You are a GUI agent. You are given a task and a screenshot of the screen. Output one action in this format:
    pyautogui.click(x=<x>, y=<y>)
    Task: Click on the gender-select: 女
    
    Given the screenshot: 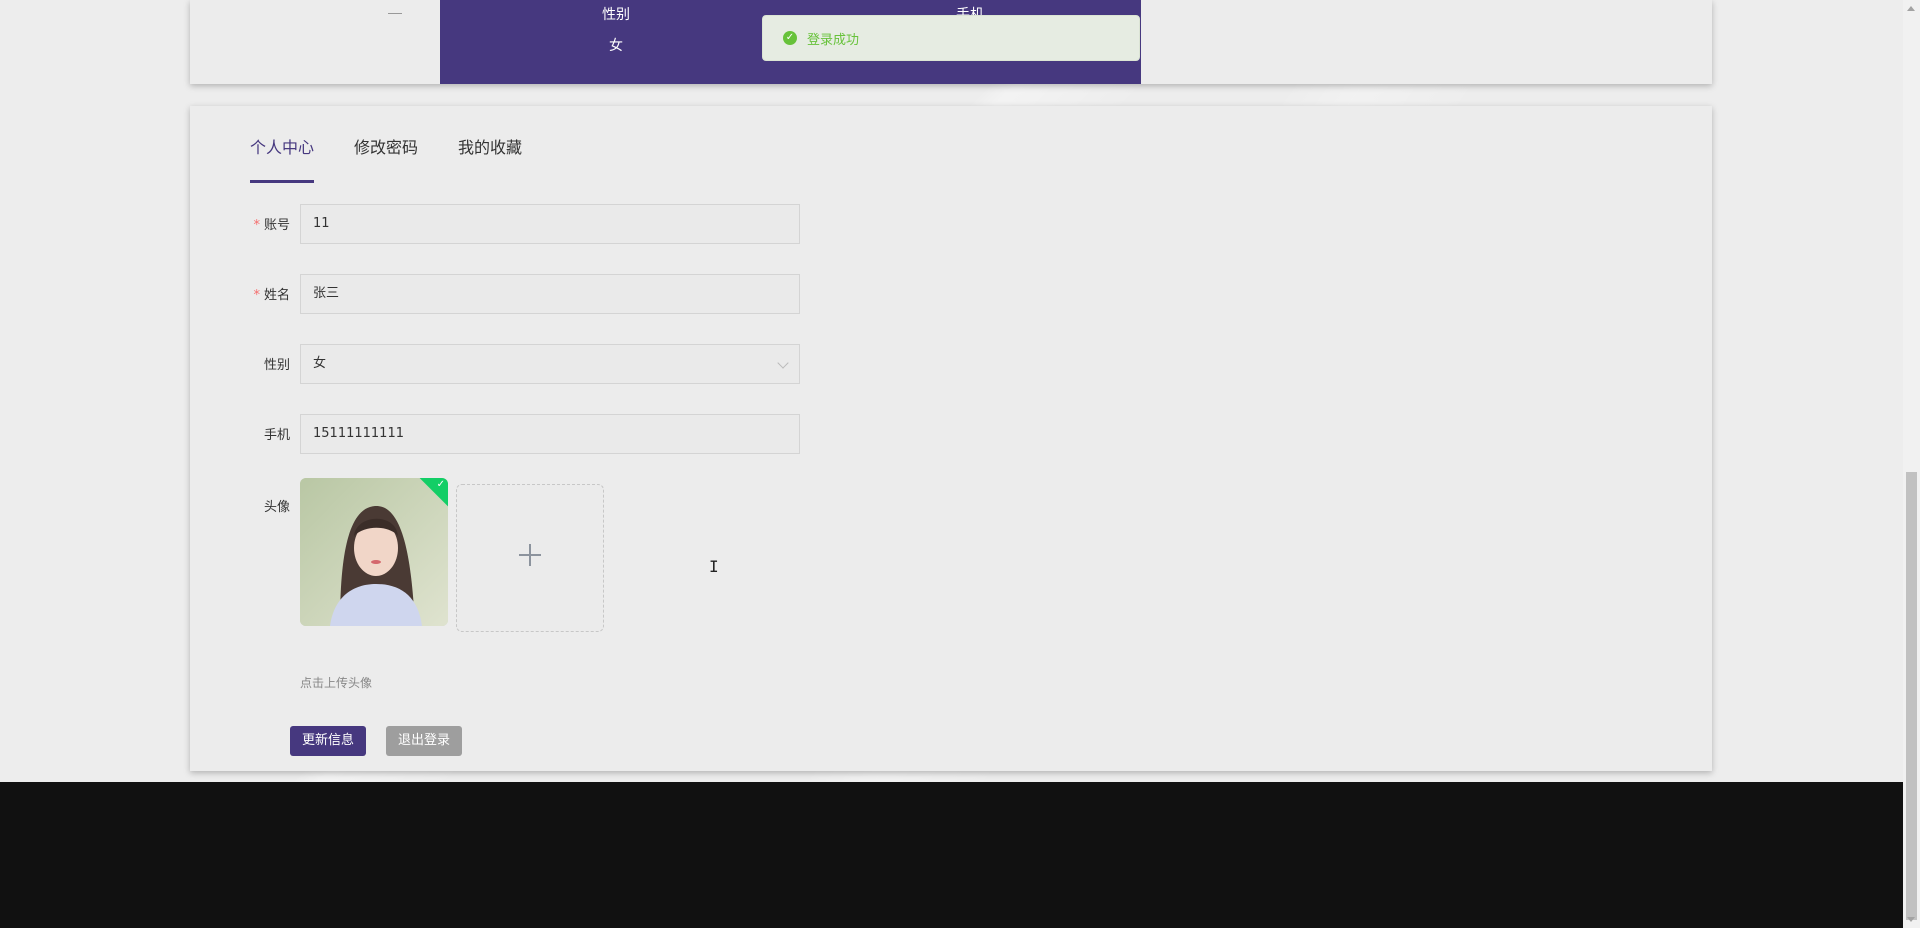 What is the action you would take?
    pyautogui.click(x=550, y=364)
    